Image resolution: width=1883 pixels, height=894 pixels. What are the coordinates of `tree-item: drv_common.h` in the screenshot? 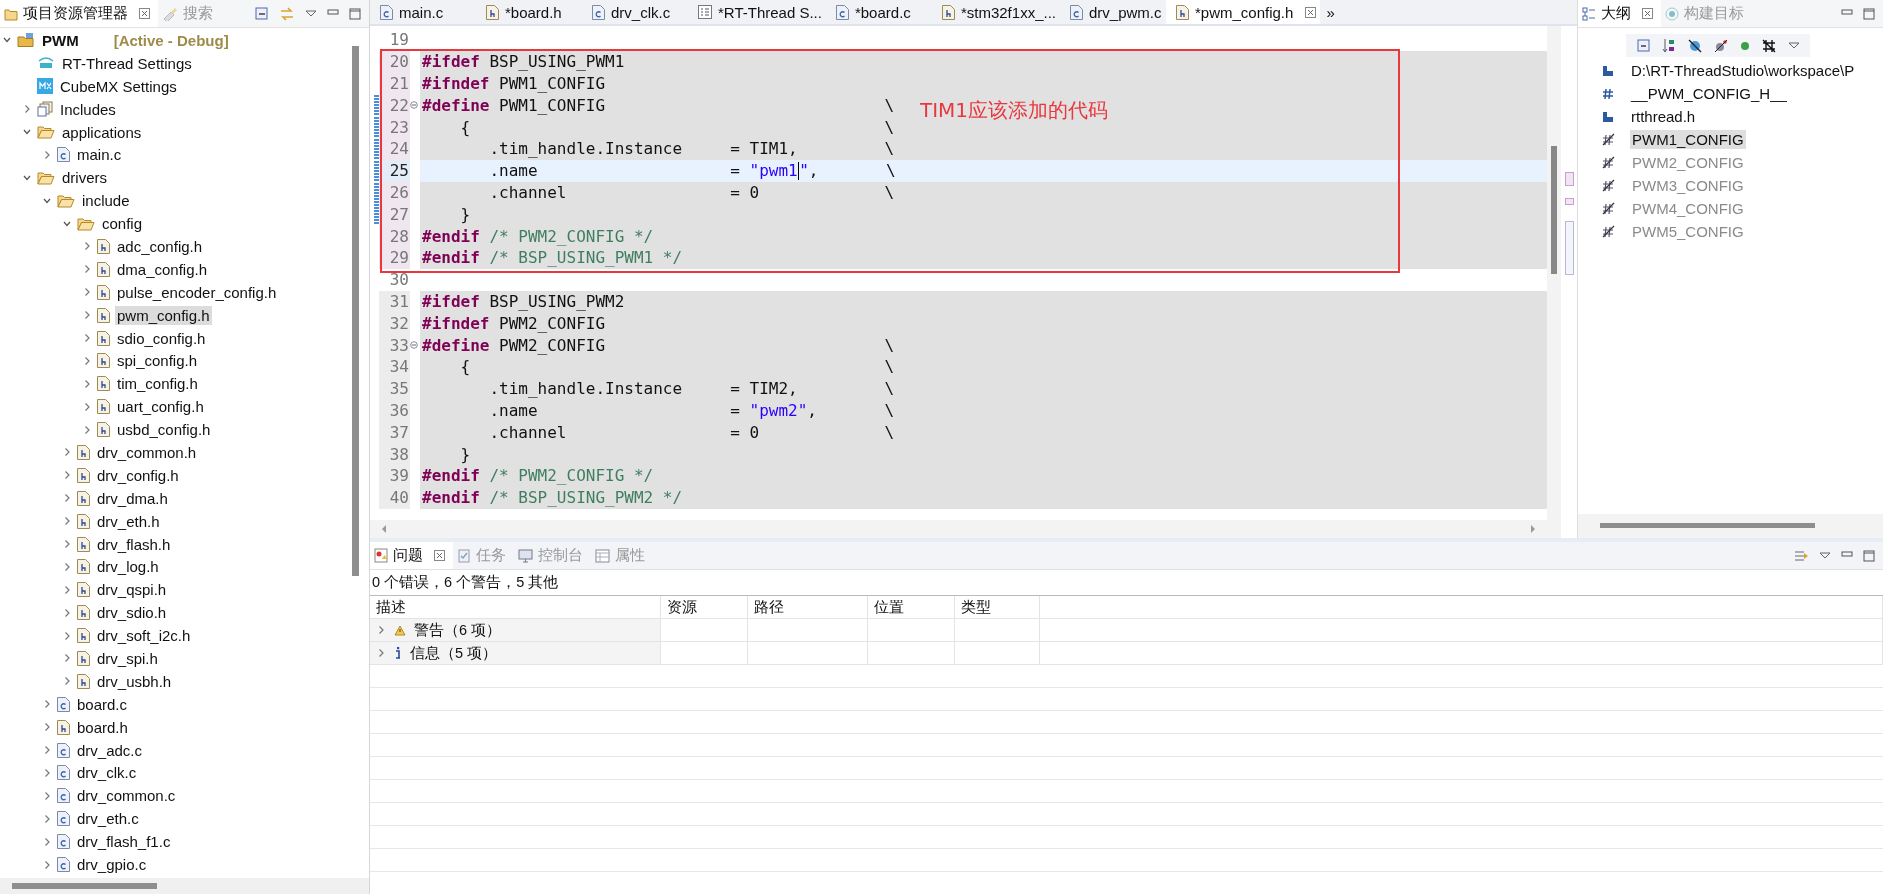 It's located at (147, 452).